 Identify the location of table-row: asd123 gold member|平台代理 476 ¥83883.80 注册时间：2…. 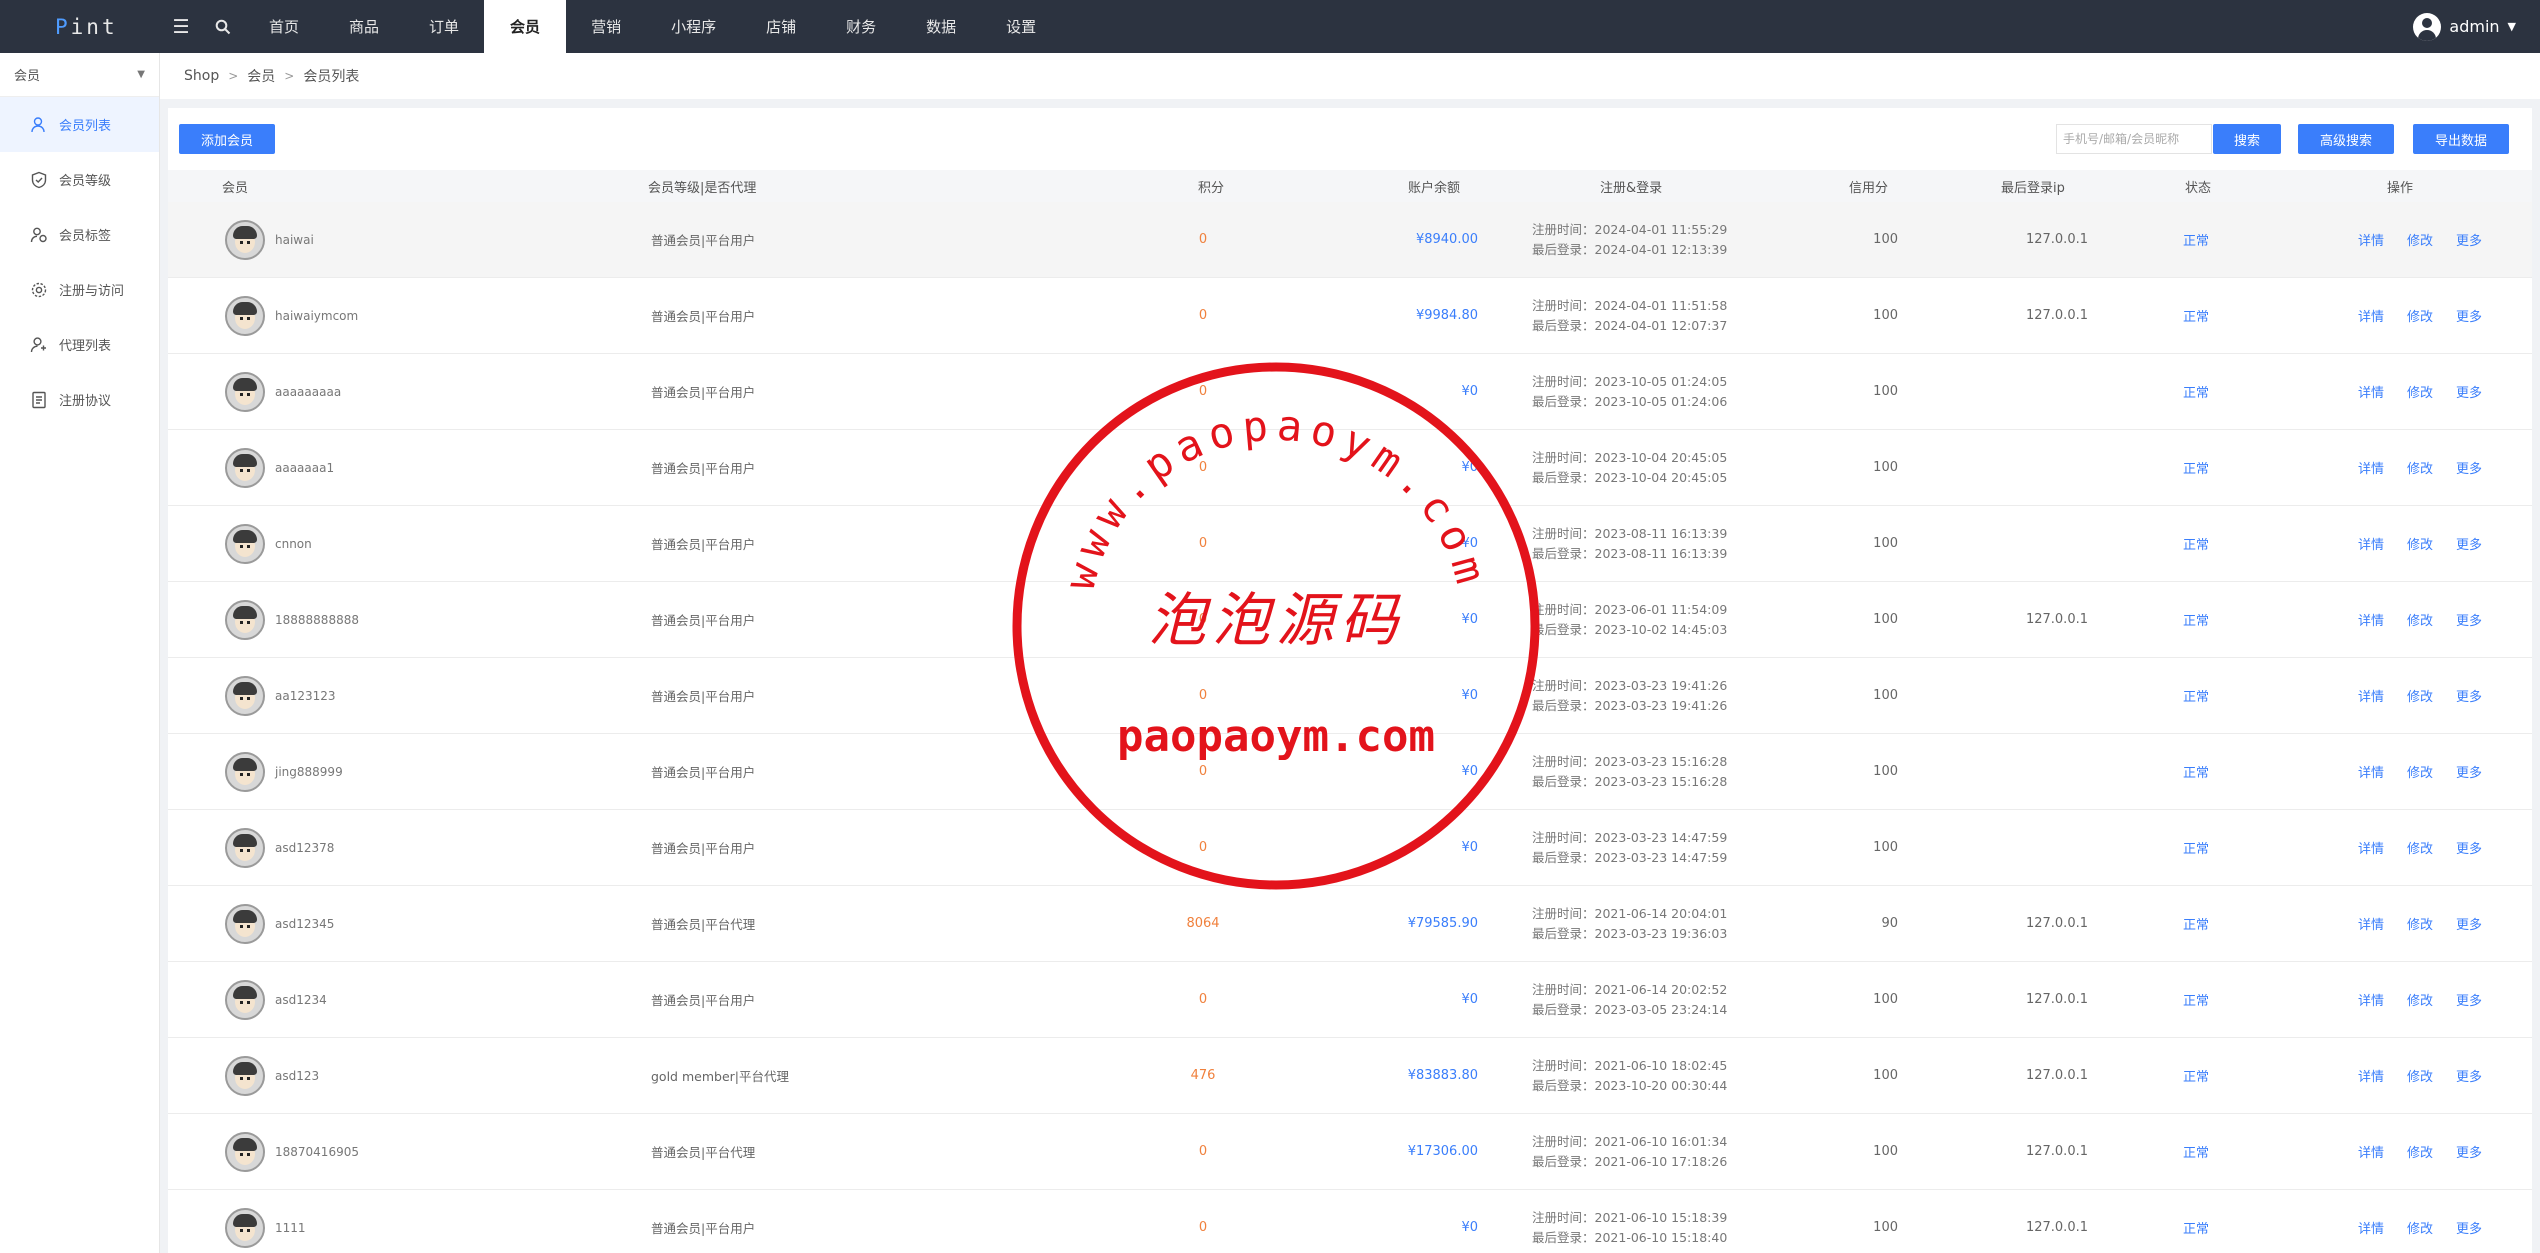
(1350, 1076).